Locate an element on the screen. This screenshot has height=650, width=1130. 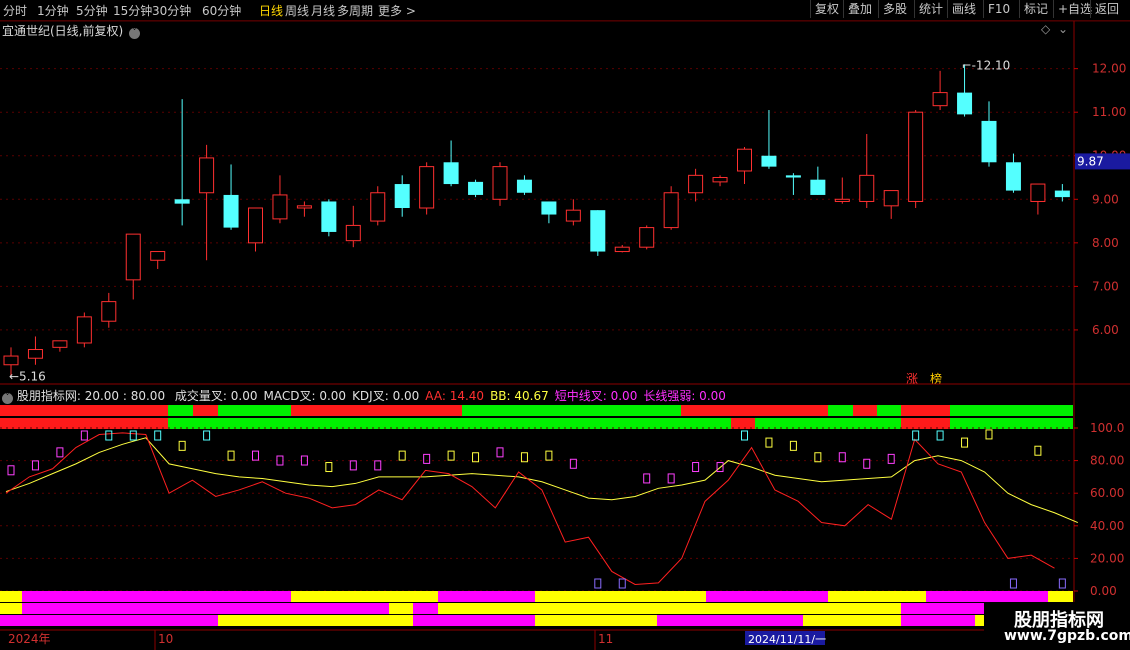
osc-axis-label: 60.00 is located at coordinates (1107, 493).